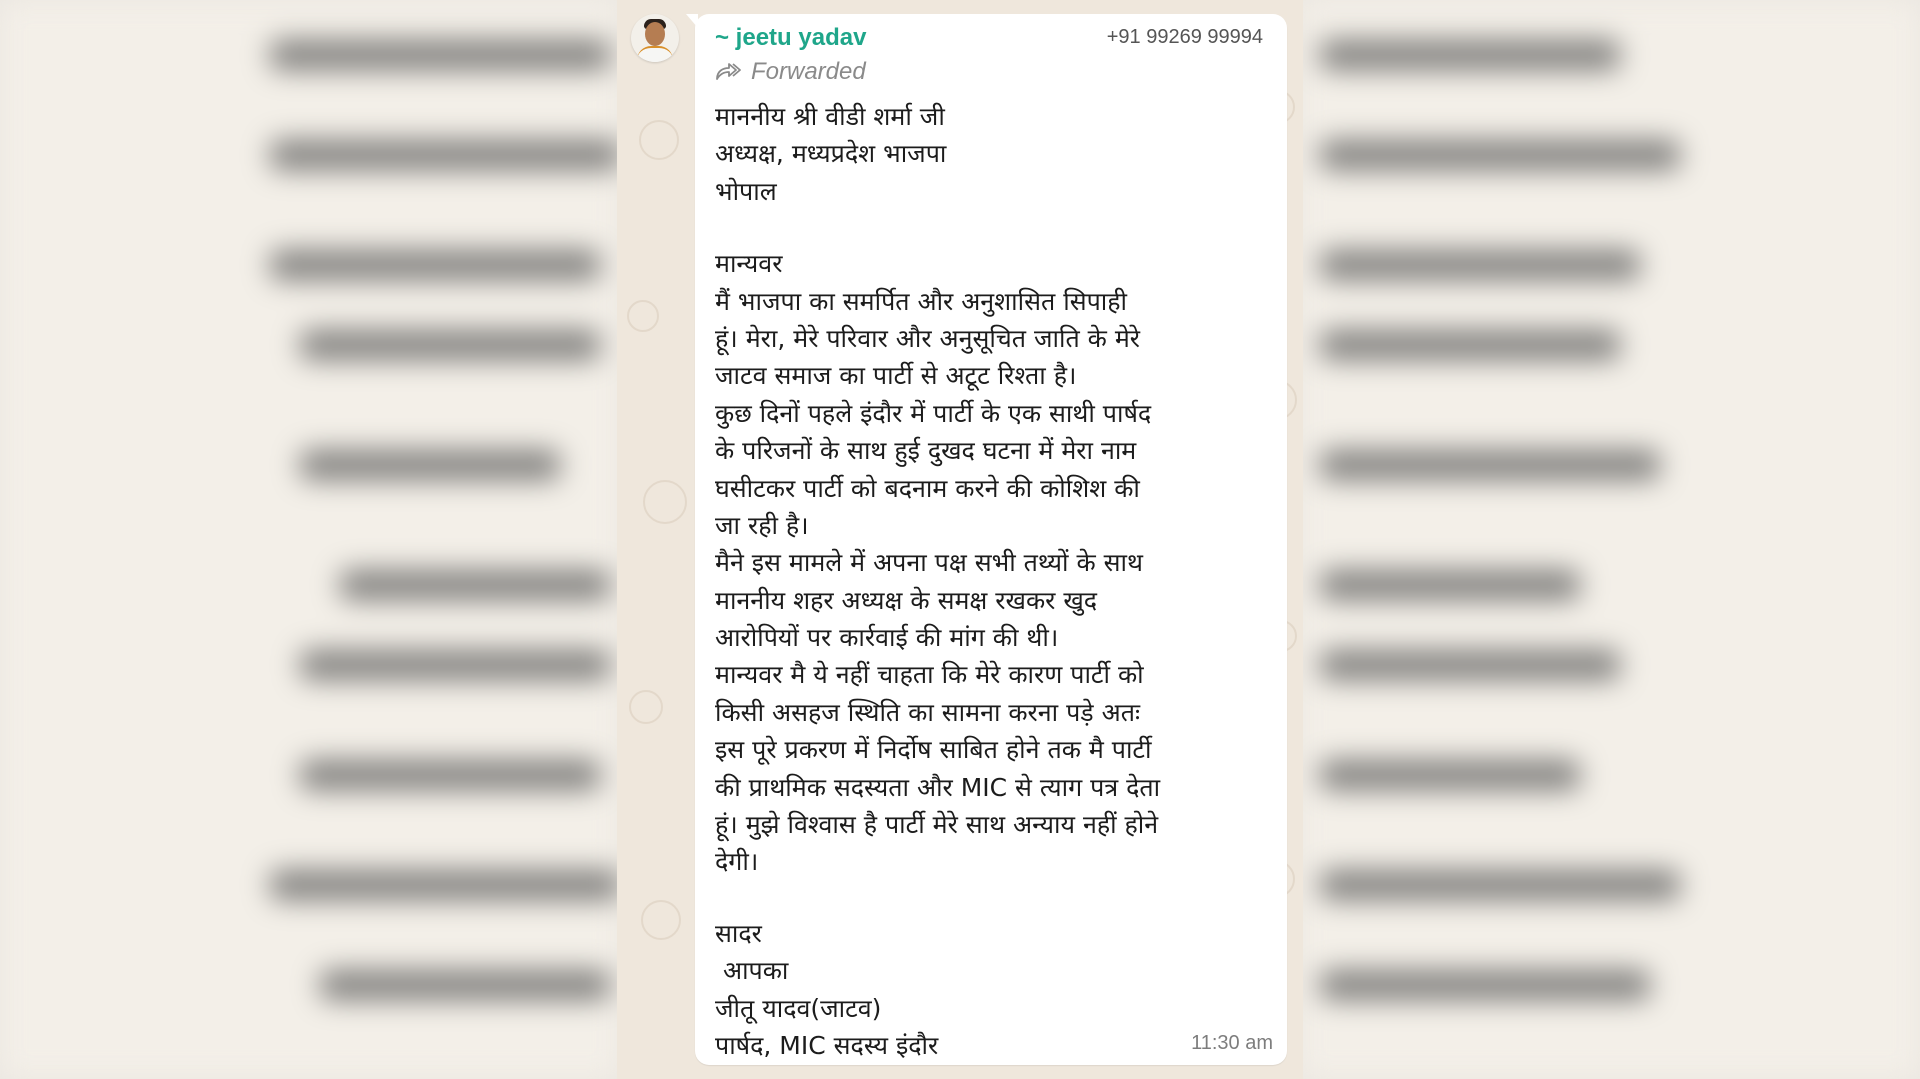 This screenshot has width=1920, height=1079. Describe the element at coordinates (655, 38) in the screenshot. I see `sender-avatar` at that location.